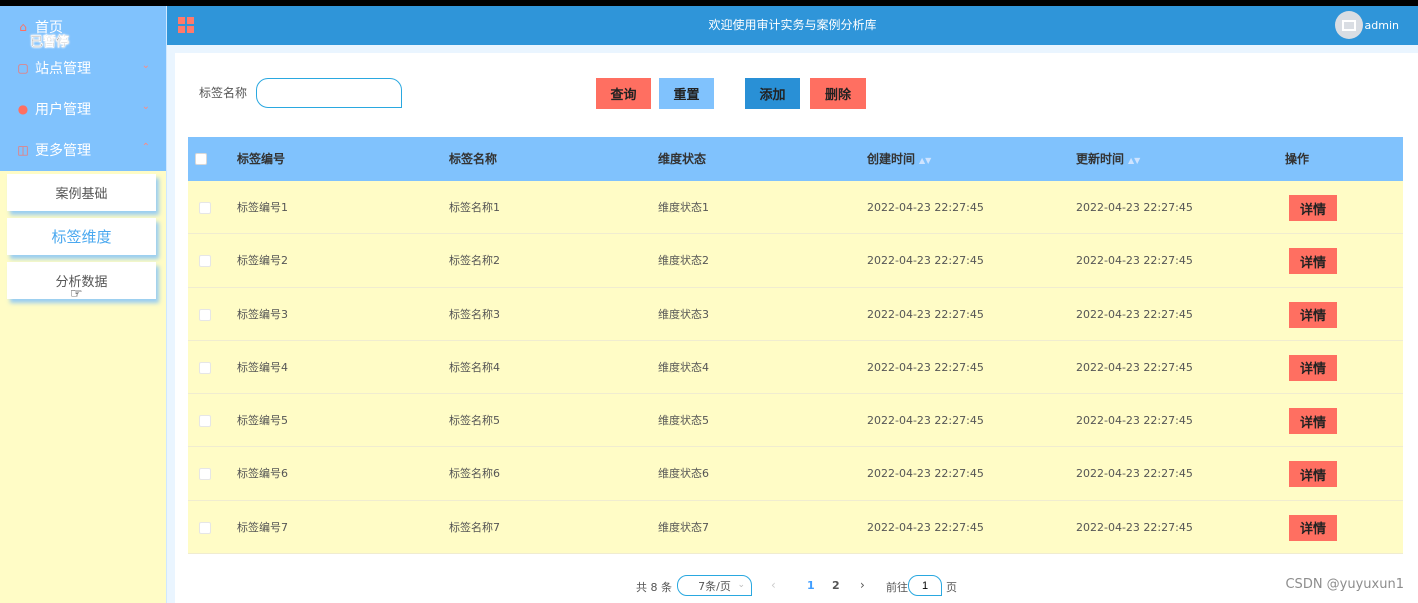 The image size is (1418, 603). What do you see at coordinates (473, 159) in the screenshot?
I see `column-header-name: 标签名称` at bounding box center [473, 159].